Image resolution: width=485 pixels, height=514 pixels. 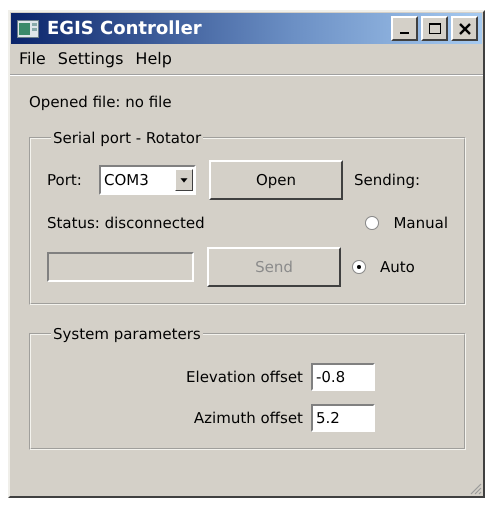 I want to click on menu-item: Help, so click(x=153, y=58).